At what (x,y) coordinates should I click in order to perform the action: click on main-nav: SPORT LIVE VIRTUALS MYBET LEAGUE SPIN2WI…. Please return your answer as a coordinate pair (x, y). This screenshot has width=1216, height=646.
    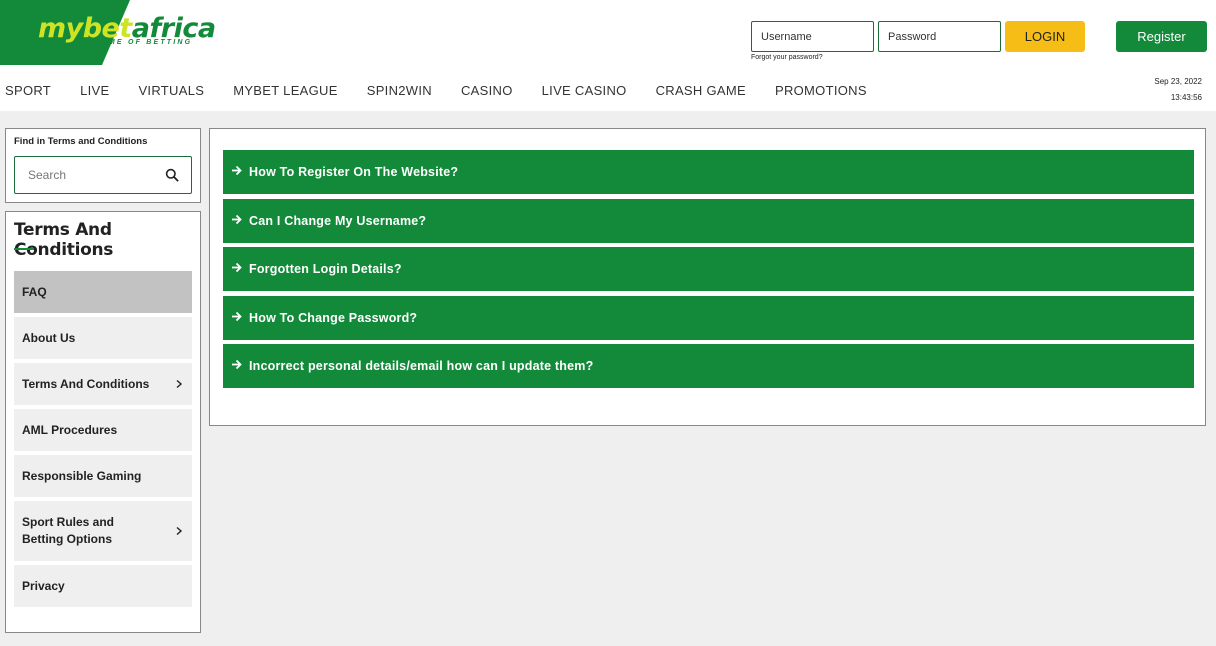
    Looking at the image, I should click on (450, 91).